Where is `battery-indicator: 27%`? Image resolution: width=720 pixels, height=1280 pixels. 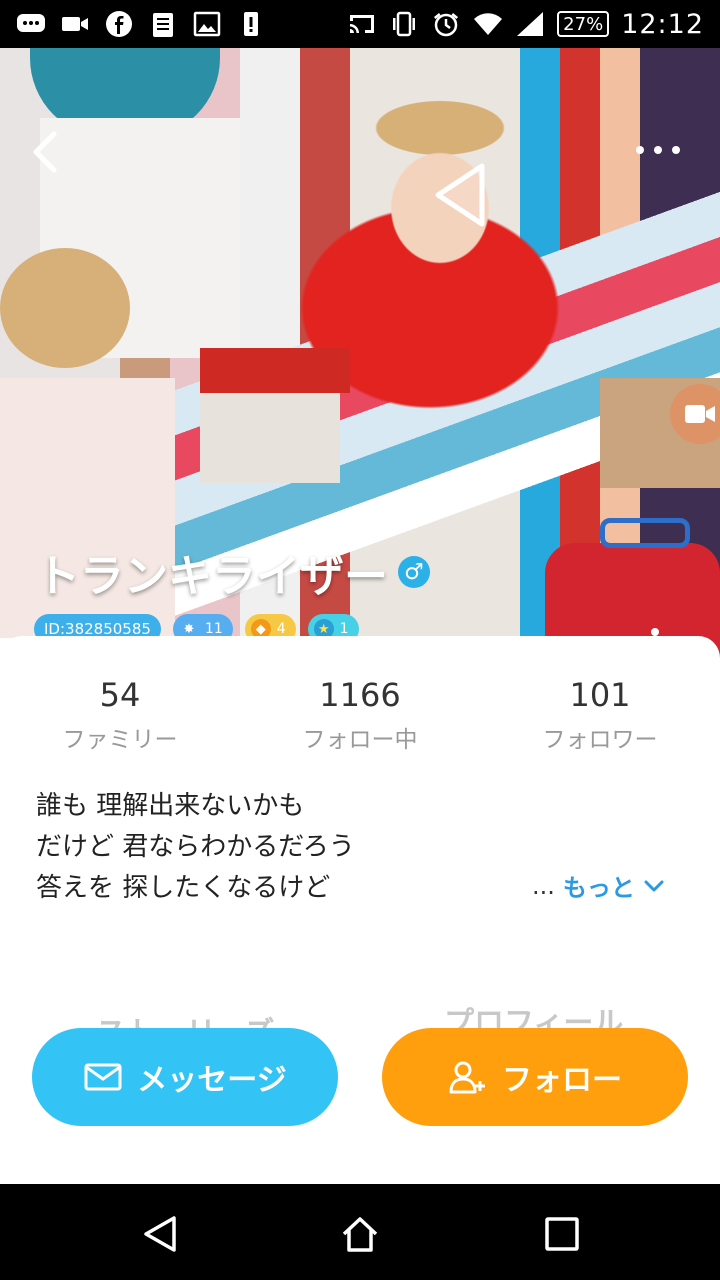 battery-indicator: 27% is located at coordinates (583, 24).